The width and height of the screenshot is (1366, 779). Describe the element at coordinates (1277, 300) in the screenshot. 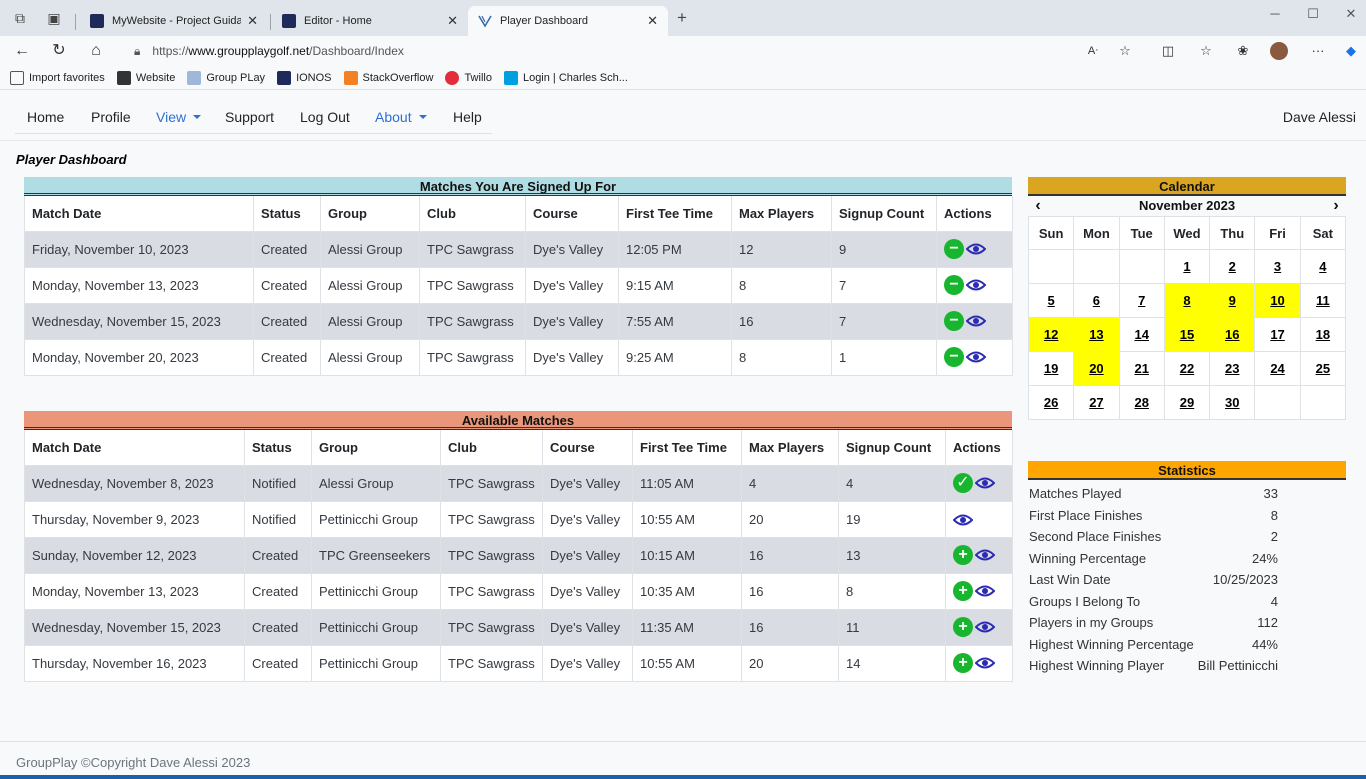

I see `calendar-day: 10` at that location.